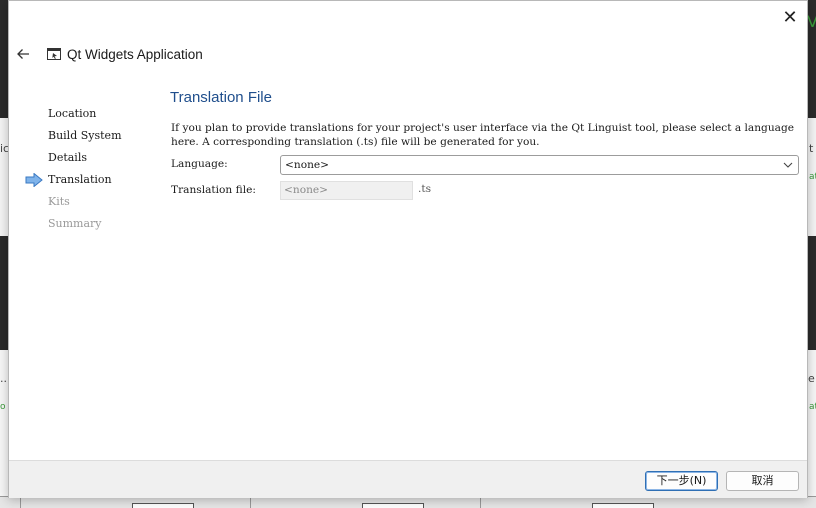 The width and height of the screenshot is (816, 508). Describe the element at coordinates (54, 54) in the screenshot. I see `application-window-icon` at that location.